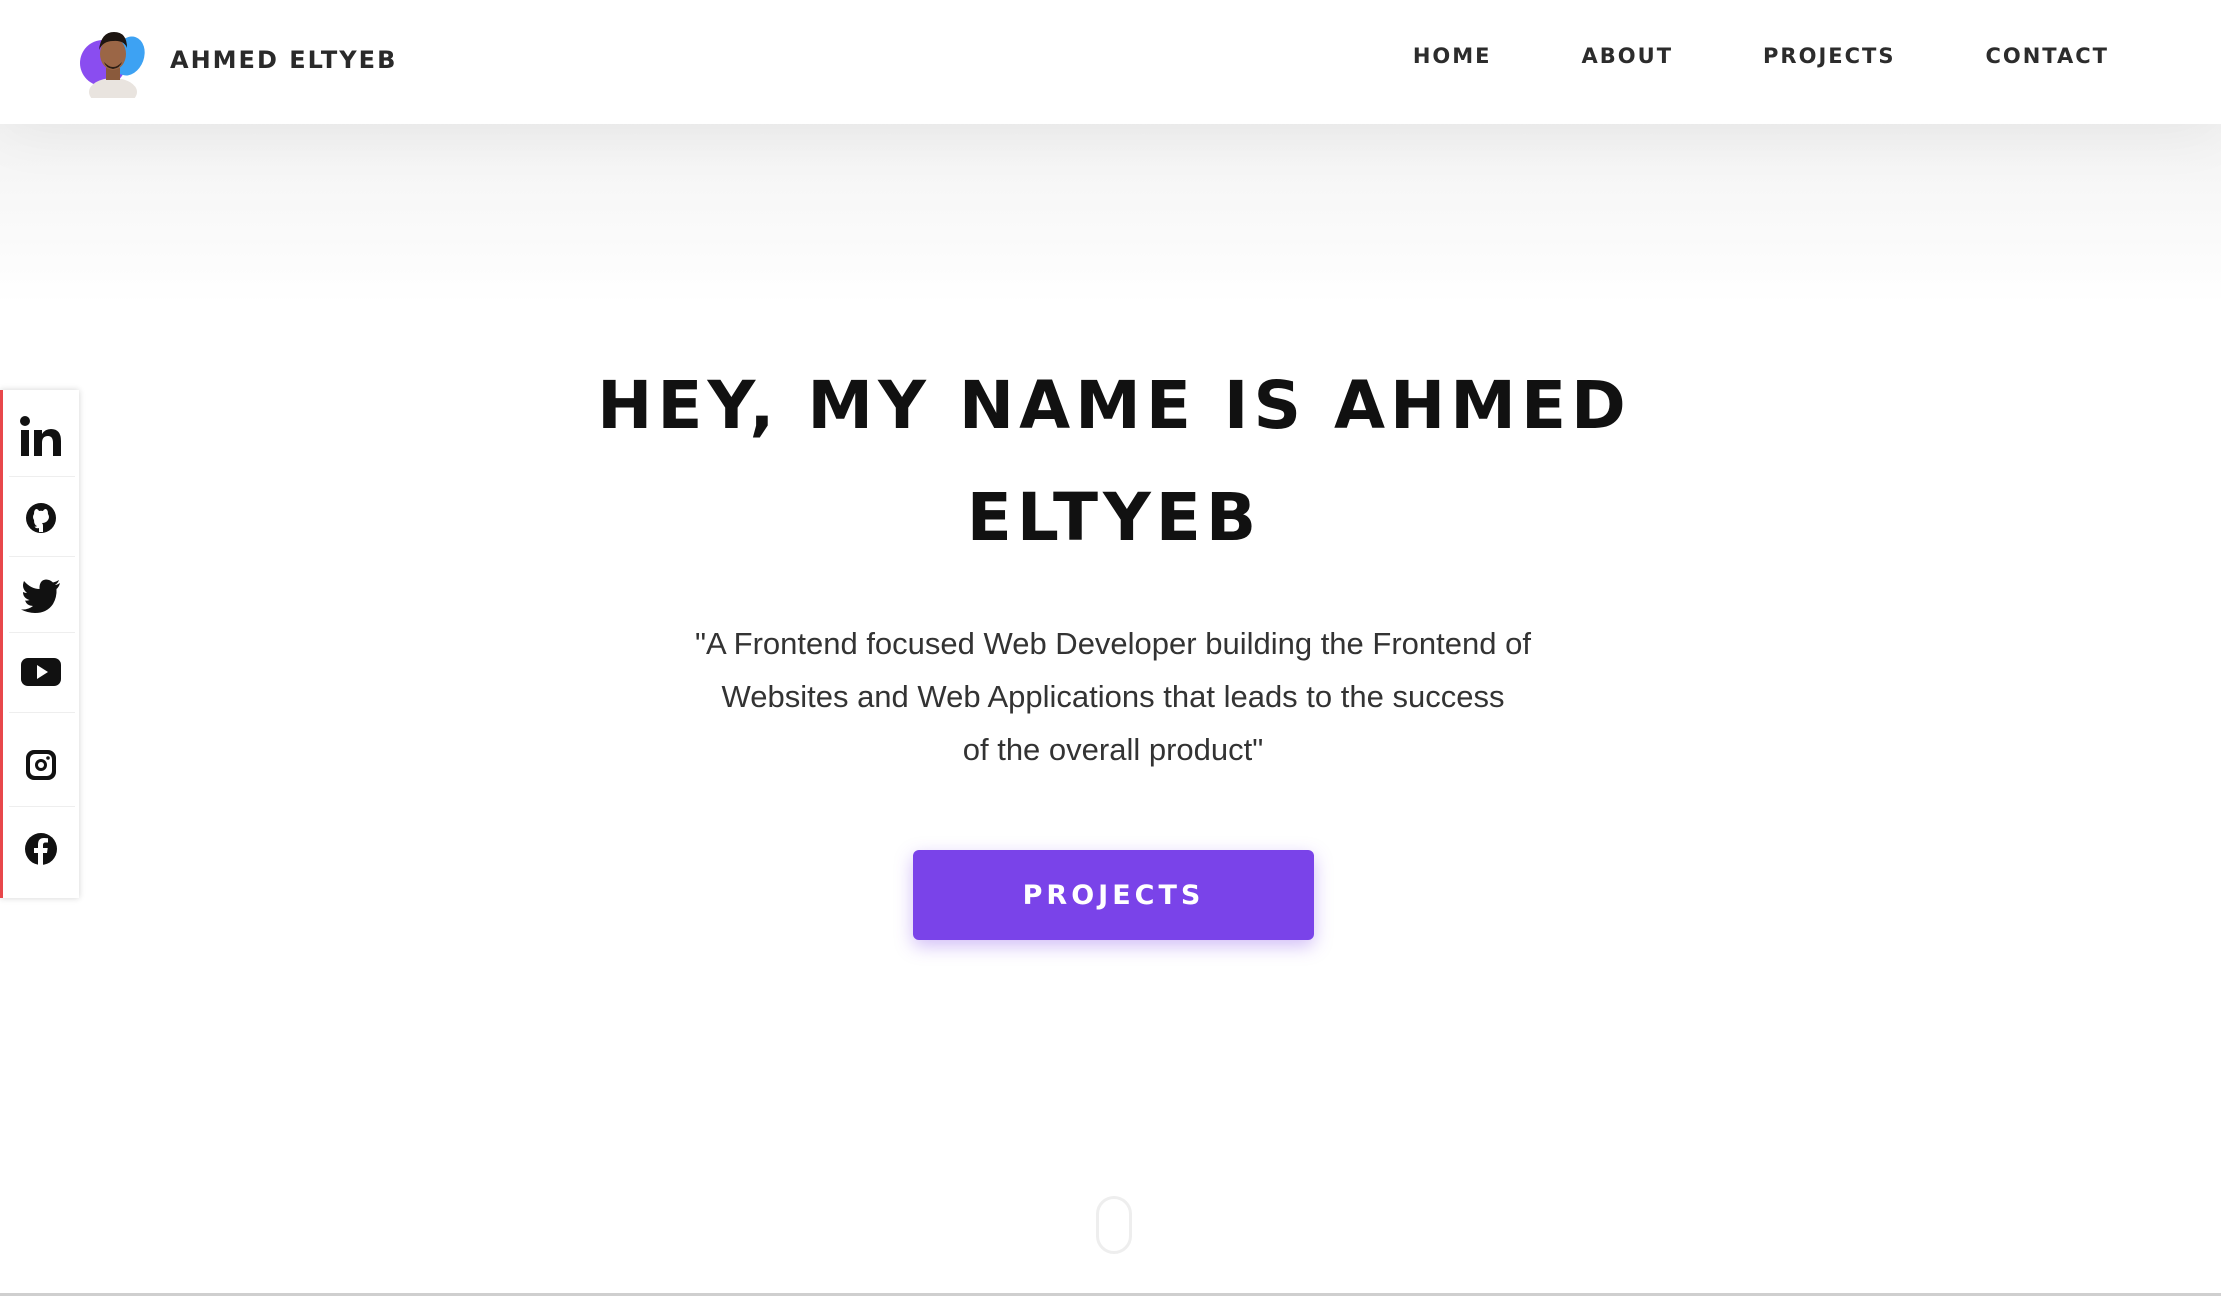  What do you see at coordinates (1716, 56) in the screenshot?
I see `main-nav: HOME ABOUT PROJECTS CONTACT` at bounding box center [1716, 56].